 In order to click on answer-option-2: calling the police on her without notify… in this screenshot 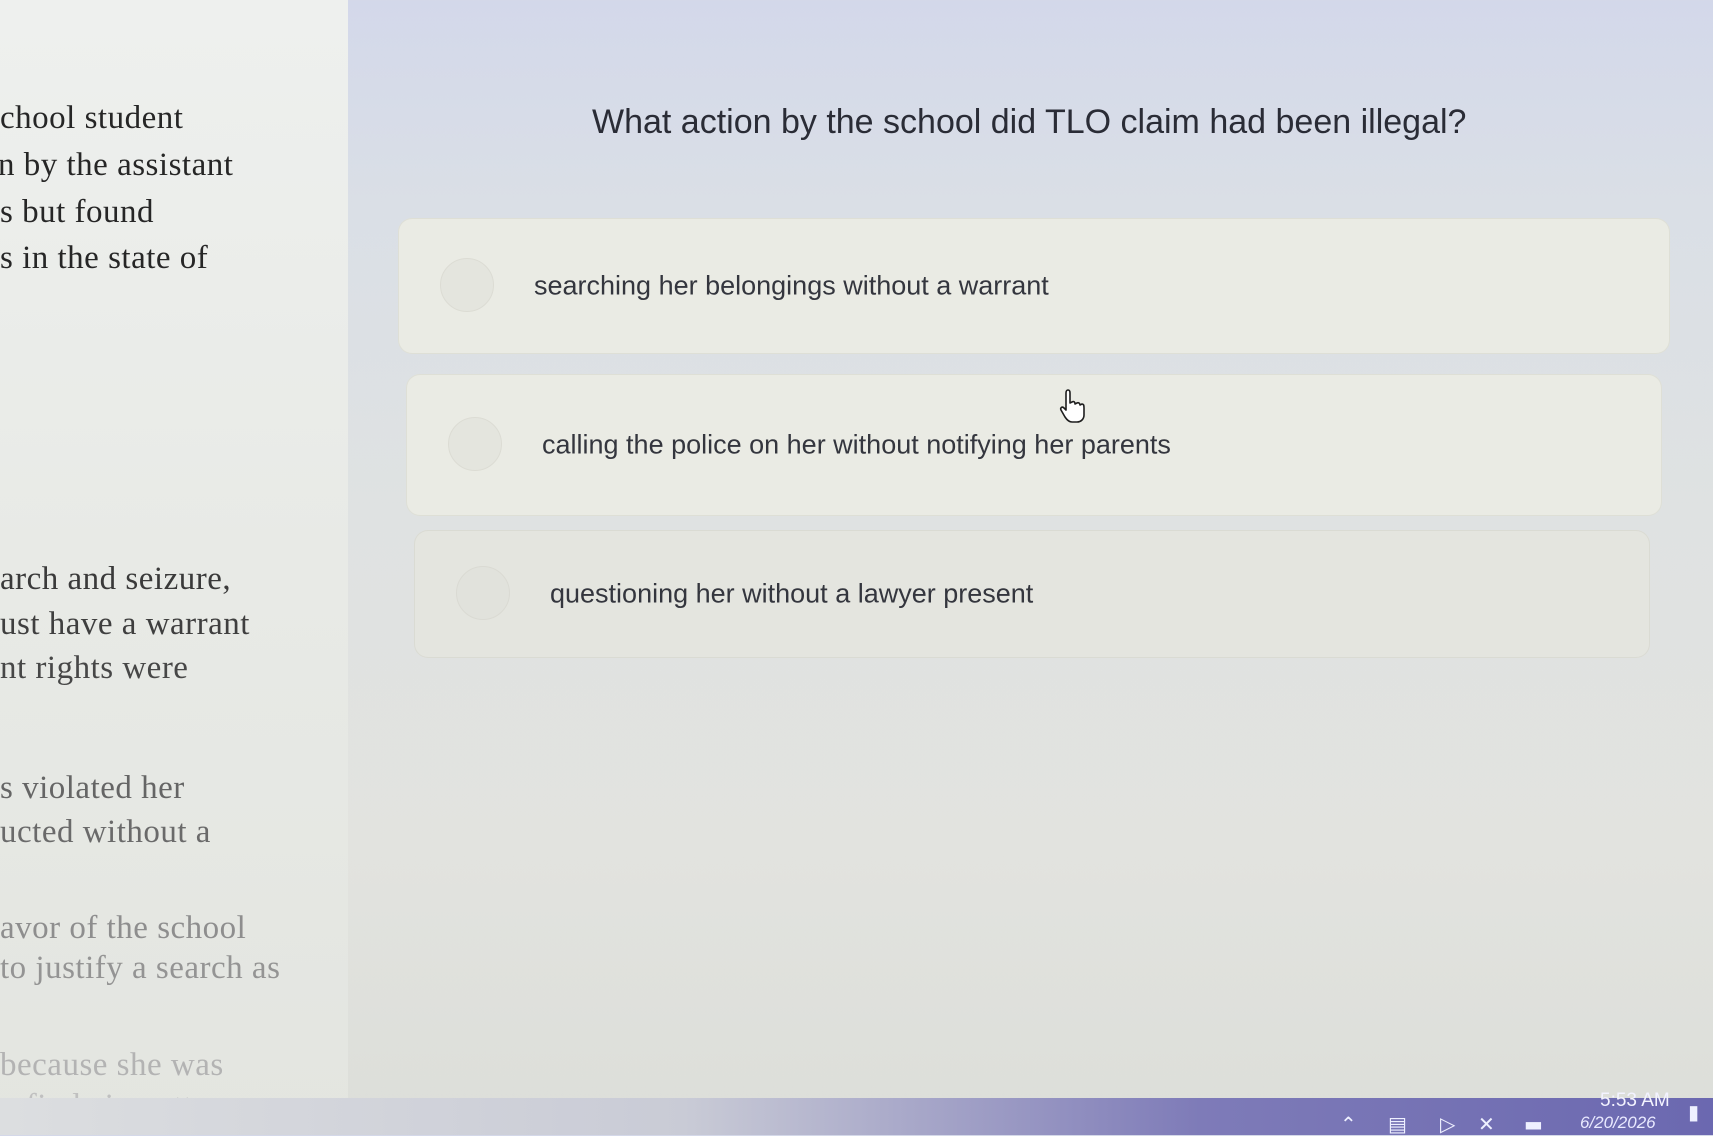, I will do `click(1034, 445)`.